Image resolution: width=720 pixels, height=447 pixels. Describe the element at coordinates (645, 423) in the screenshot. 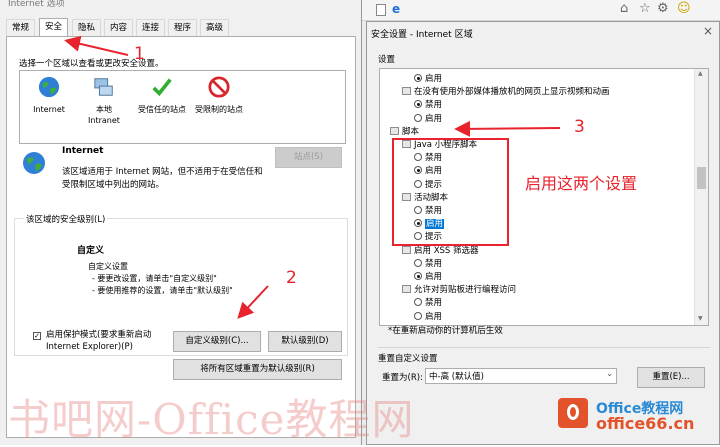

I see `logo-url: office66.cn` at that location.